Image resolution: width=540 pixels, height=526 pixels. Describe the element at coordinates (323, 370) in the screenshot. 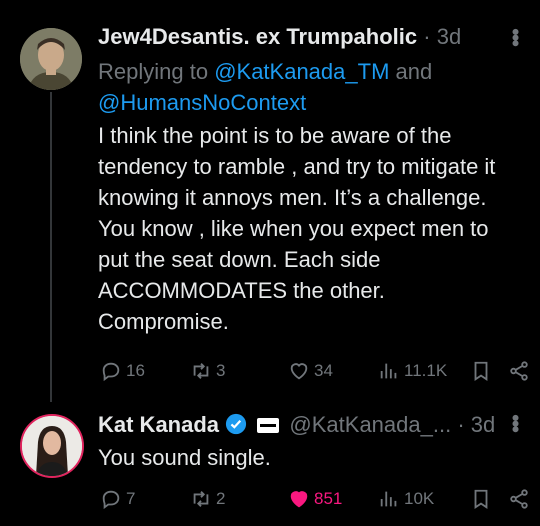

I see `like-count: 34` at that location.